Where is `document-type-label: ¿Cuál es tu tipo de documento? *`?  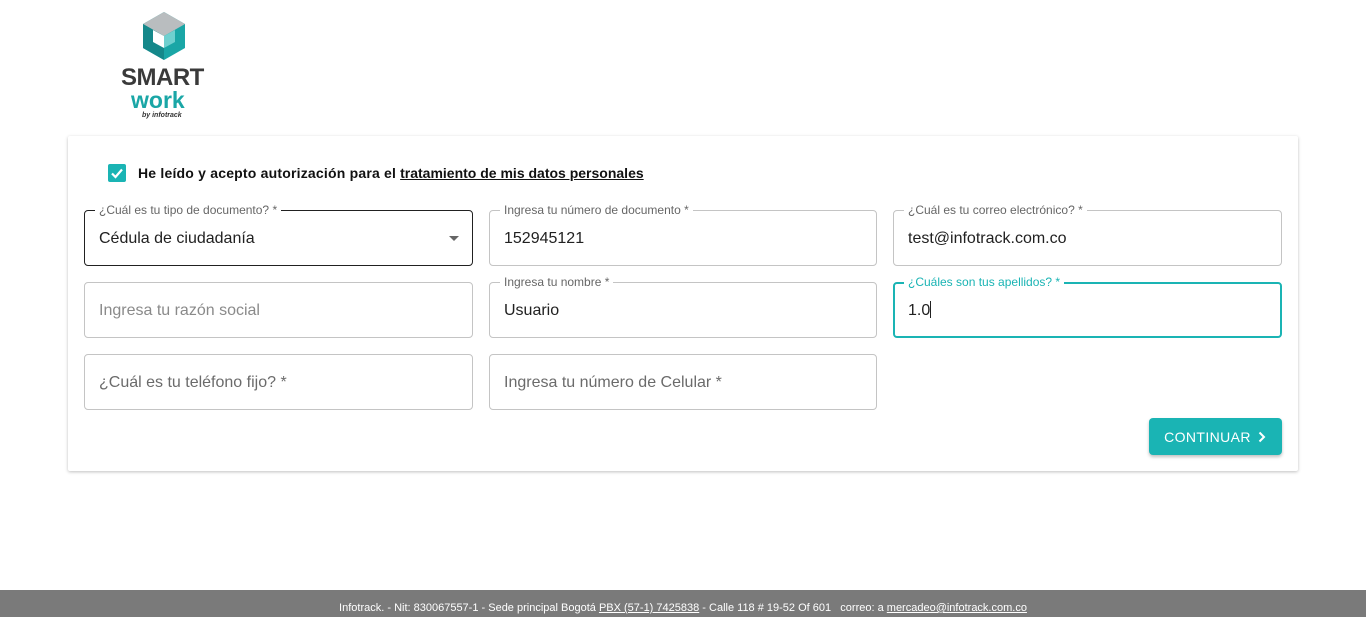 document-type-label: ¿Cuál es tu tipo de documento? * is located at coordinates (188, 210).